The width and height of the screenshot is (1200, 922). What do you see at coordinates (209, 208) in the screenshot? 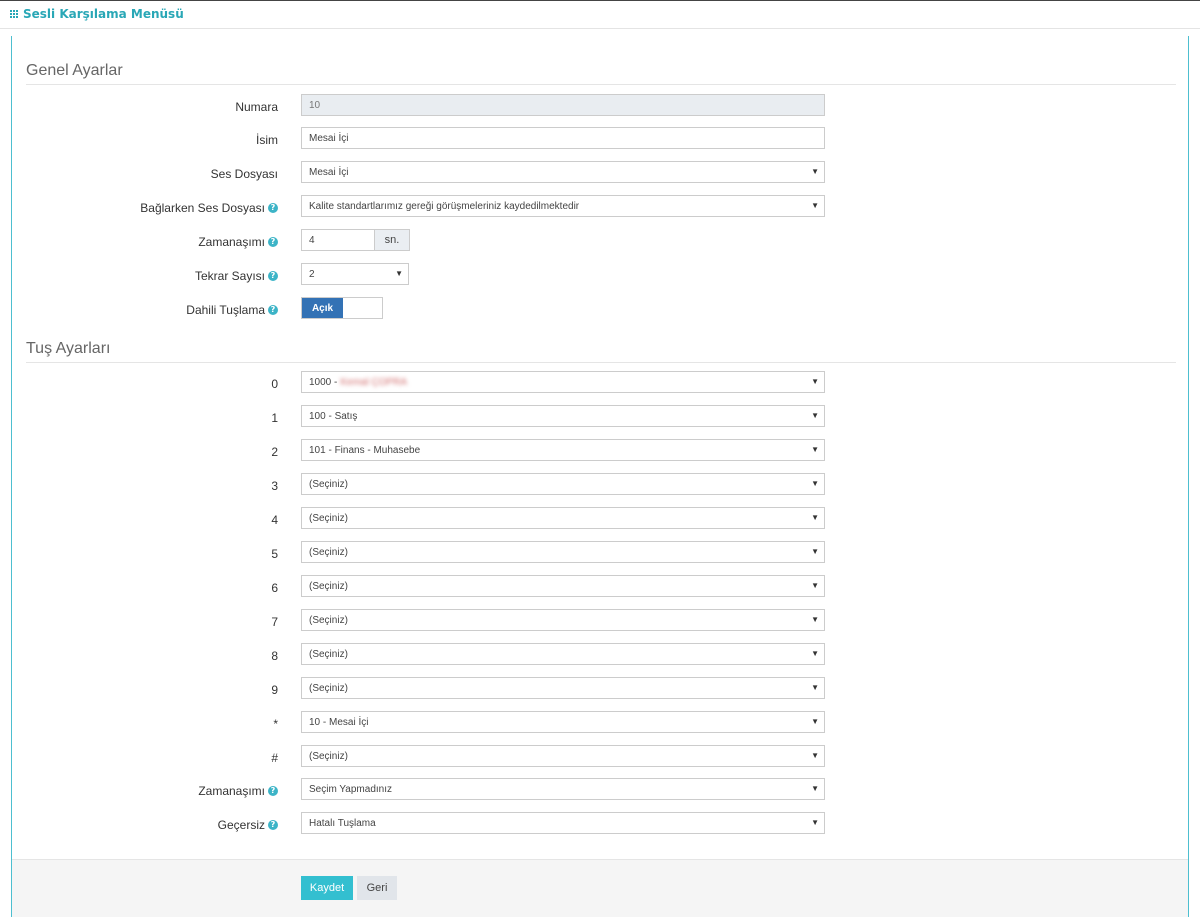
I see `connect-audio-label: Bağlarken Ses Dosyası?` at bounding box center [209, 208].